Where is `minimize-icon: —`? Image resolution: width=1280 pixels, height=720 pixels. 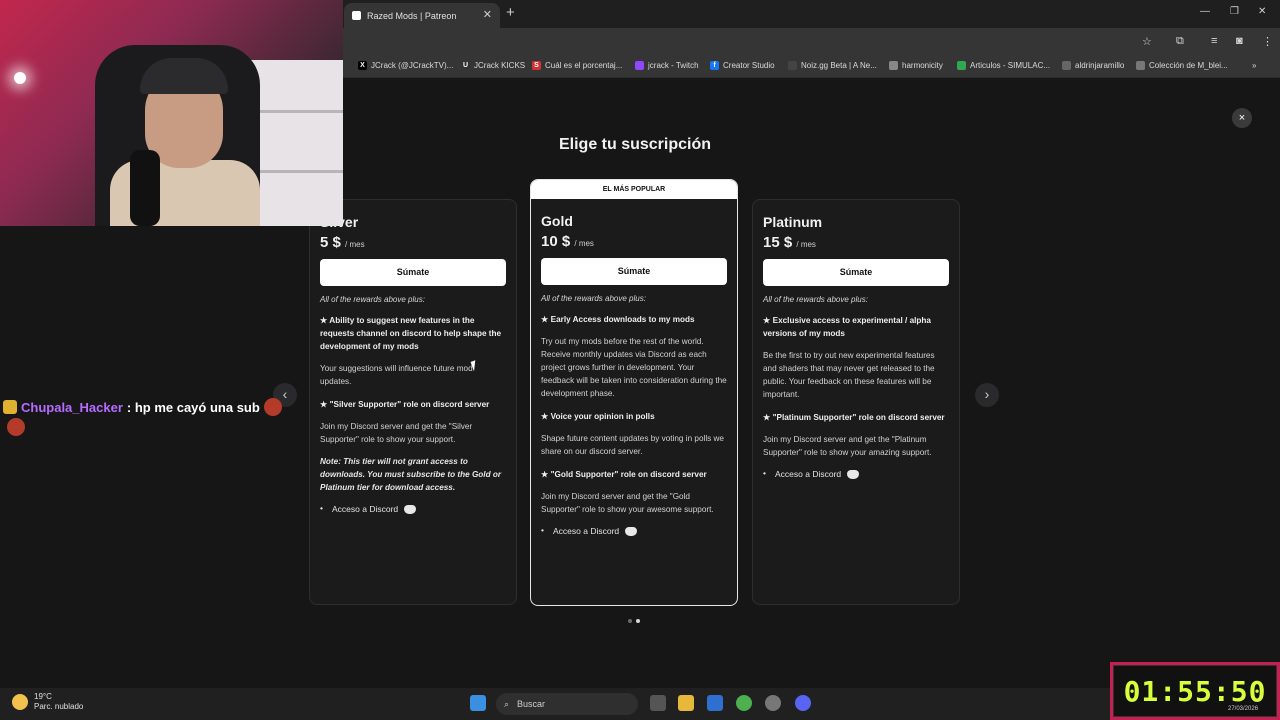 minimize-icon: — is located at coordinates (1205, 11).